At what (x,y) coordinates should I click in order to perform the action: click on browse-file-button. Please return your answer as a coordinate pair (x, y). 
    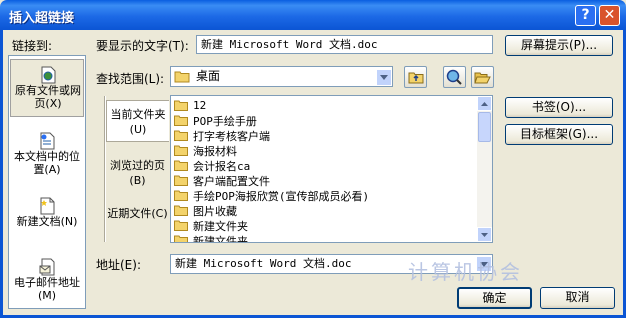
    Looking at the image, I should click on (482, 77).